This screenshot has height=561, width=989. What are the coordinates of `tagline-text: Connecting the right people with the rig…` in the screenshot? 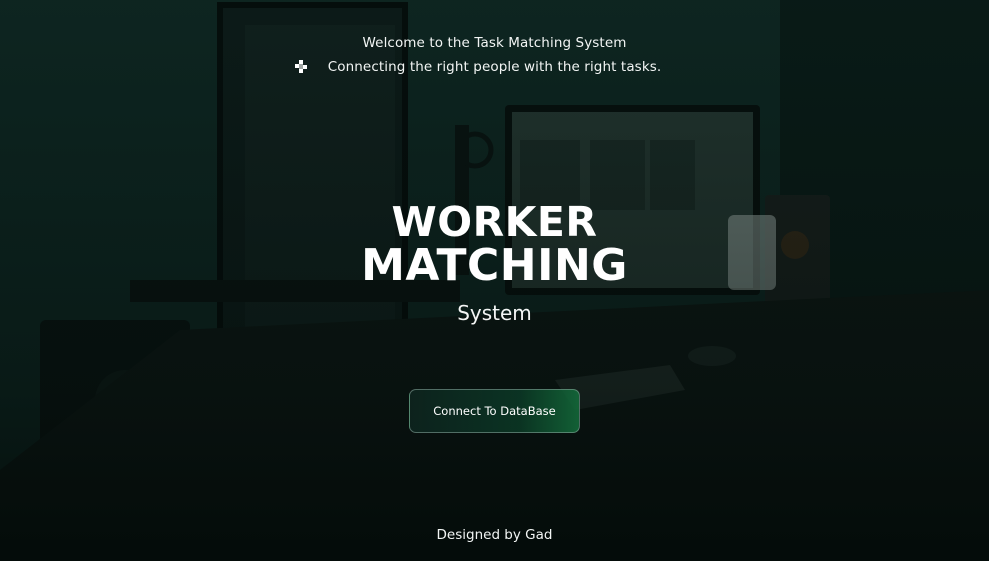 It's located at (494, 67).